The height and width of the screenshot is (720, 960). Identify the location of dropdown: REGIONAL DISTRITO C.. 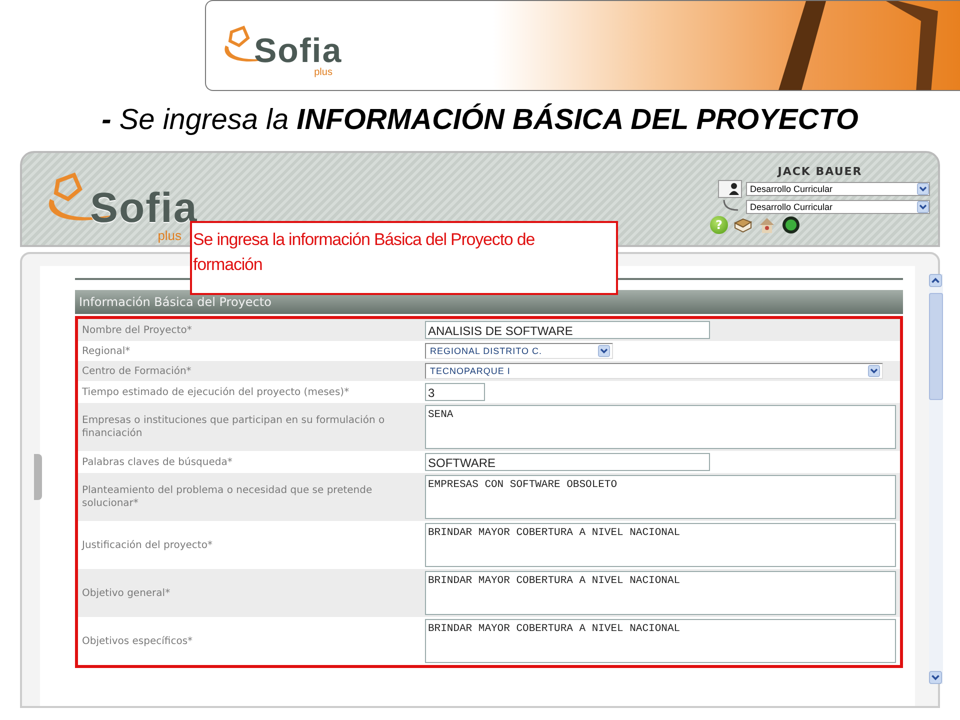
(519, 351).